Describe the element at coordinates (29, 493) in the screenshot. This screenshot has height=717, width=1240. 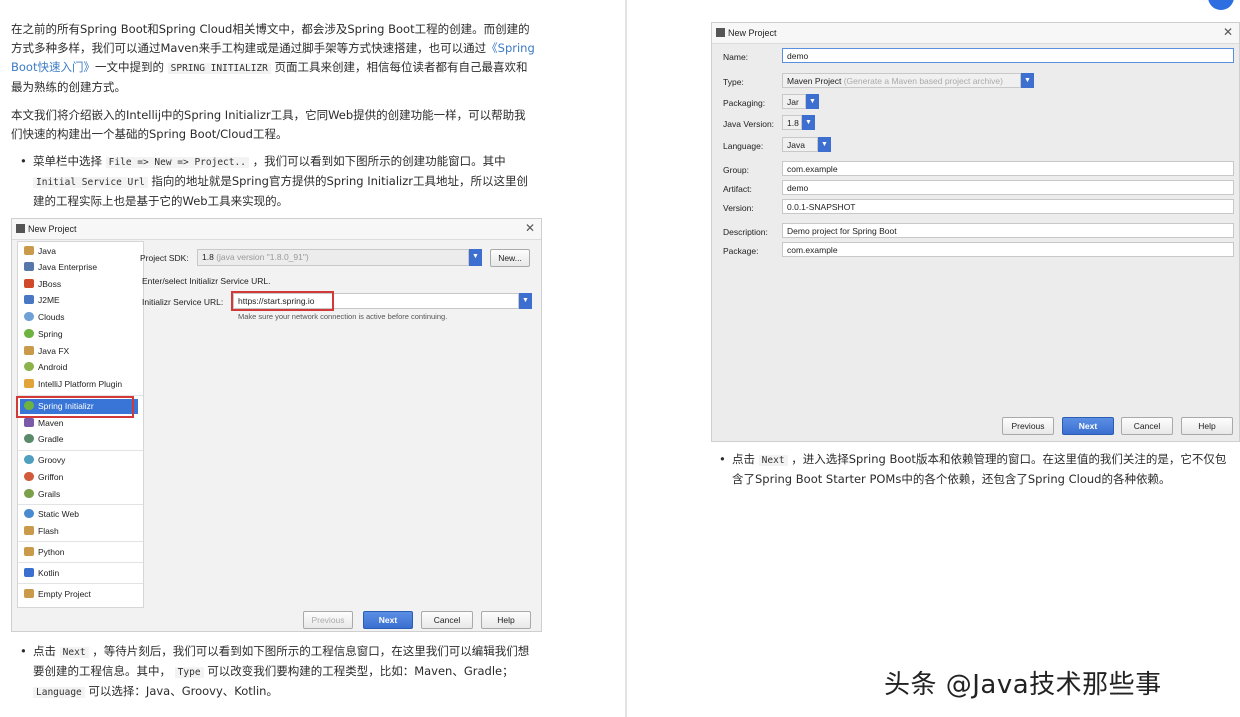
I see `grails-icon` at that location.